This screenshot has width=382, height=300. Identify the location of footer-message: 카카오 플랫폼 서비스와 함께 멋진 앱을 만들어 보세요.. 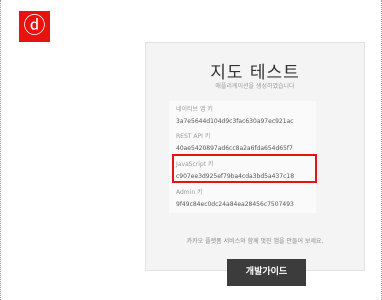
(255, 241).